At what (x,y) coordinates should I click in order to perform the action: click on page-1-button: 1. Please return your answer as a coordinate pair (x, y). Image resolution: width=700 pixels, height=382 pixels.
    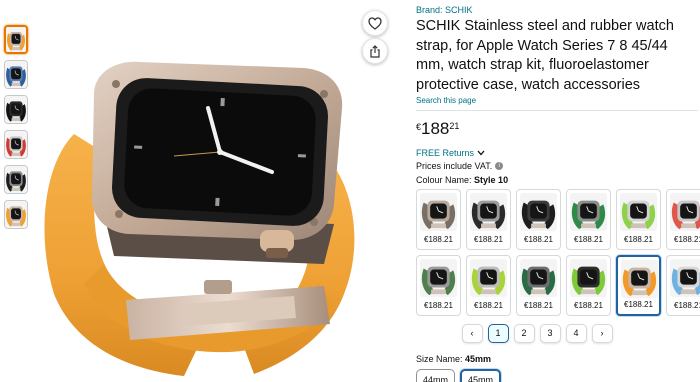
    Looking at the image, I should click on (498, 333).